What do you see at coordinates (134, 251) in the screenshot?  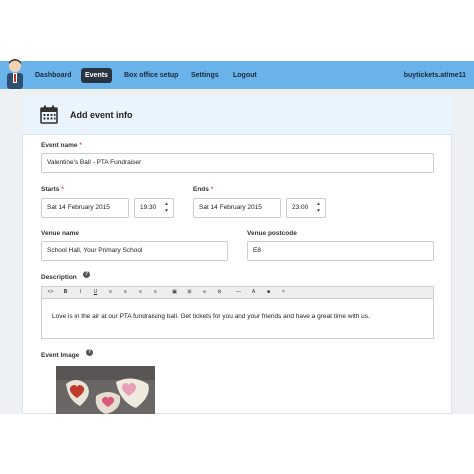 I see `venue-name-input: School Hall, Your Primary School` at bounding box center [134, 251].